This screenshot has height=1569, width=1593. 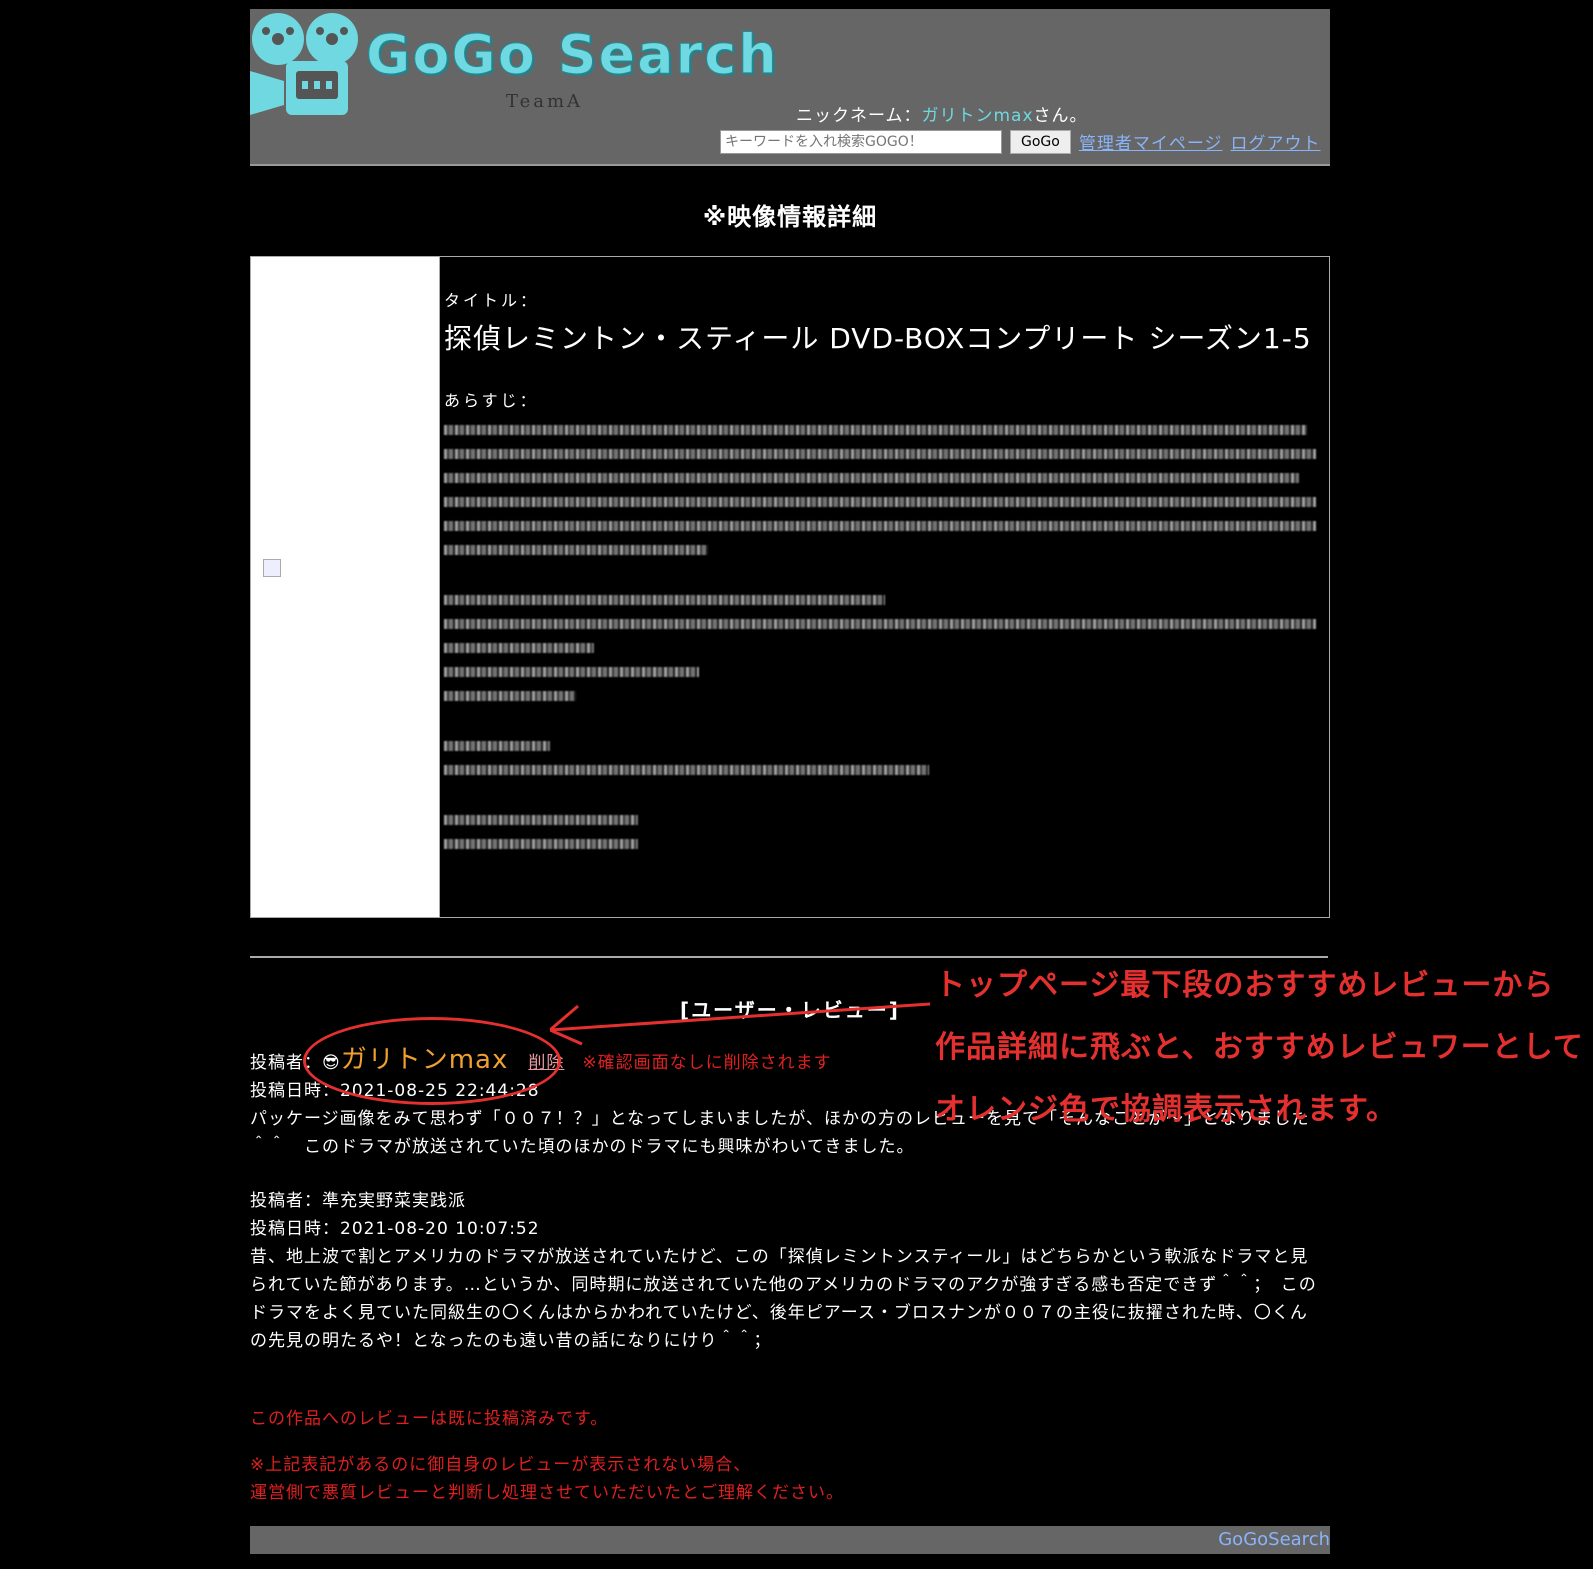 I want to click on poster-image, so click(x=345, y=587).